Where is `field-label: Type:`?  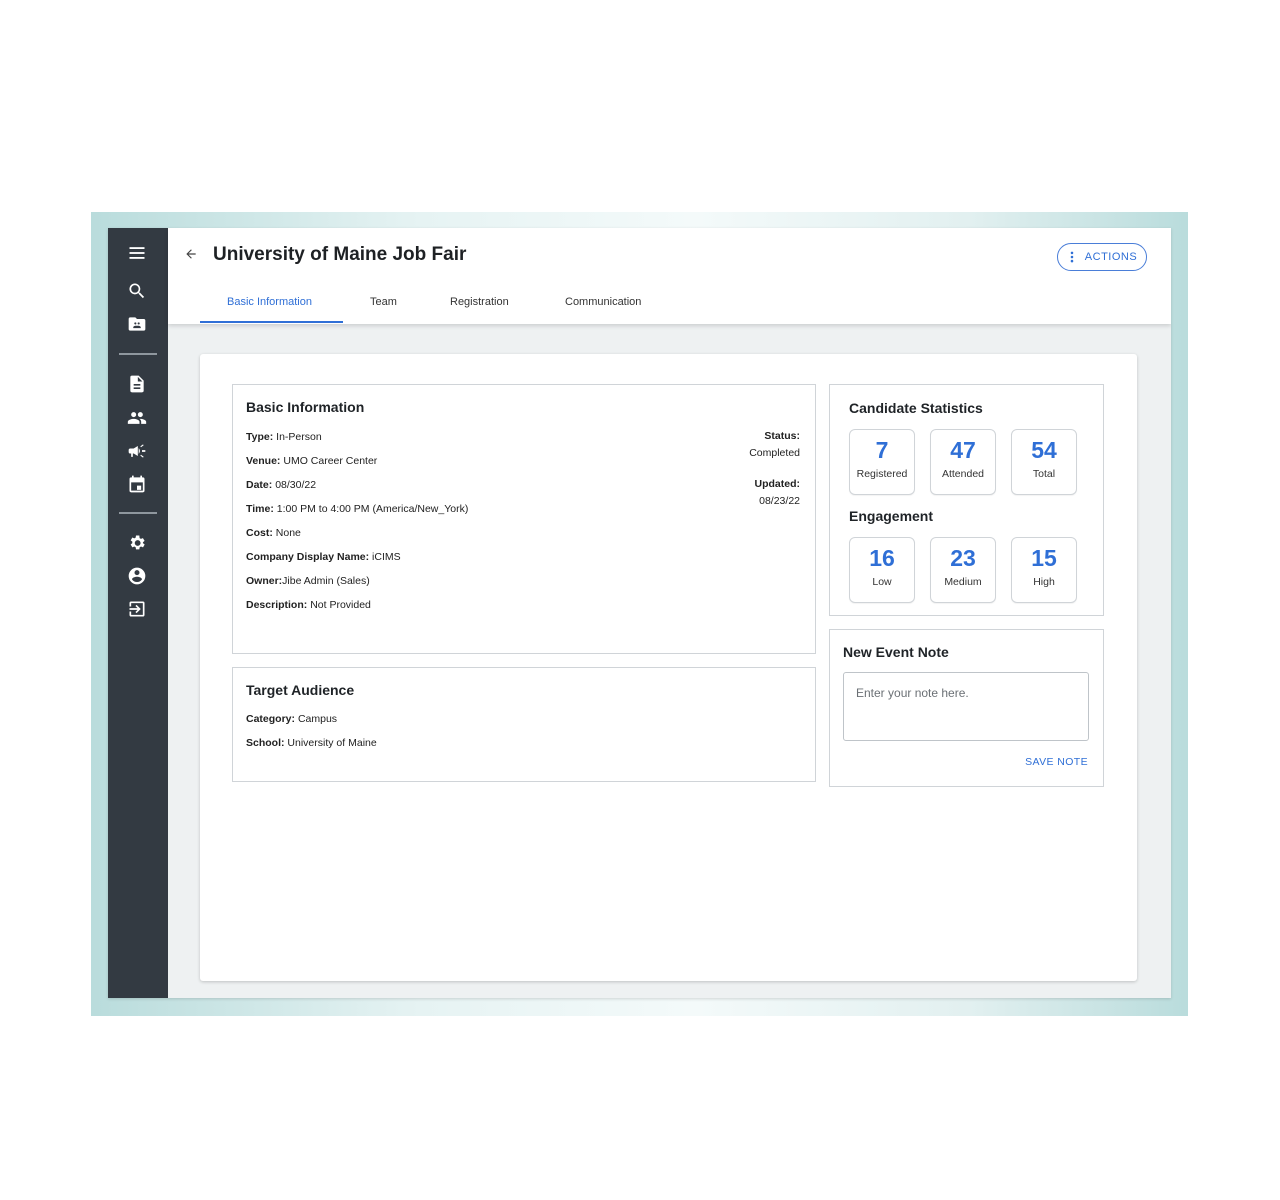 field-label: Type: is located at coordinates (260, 437).